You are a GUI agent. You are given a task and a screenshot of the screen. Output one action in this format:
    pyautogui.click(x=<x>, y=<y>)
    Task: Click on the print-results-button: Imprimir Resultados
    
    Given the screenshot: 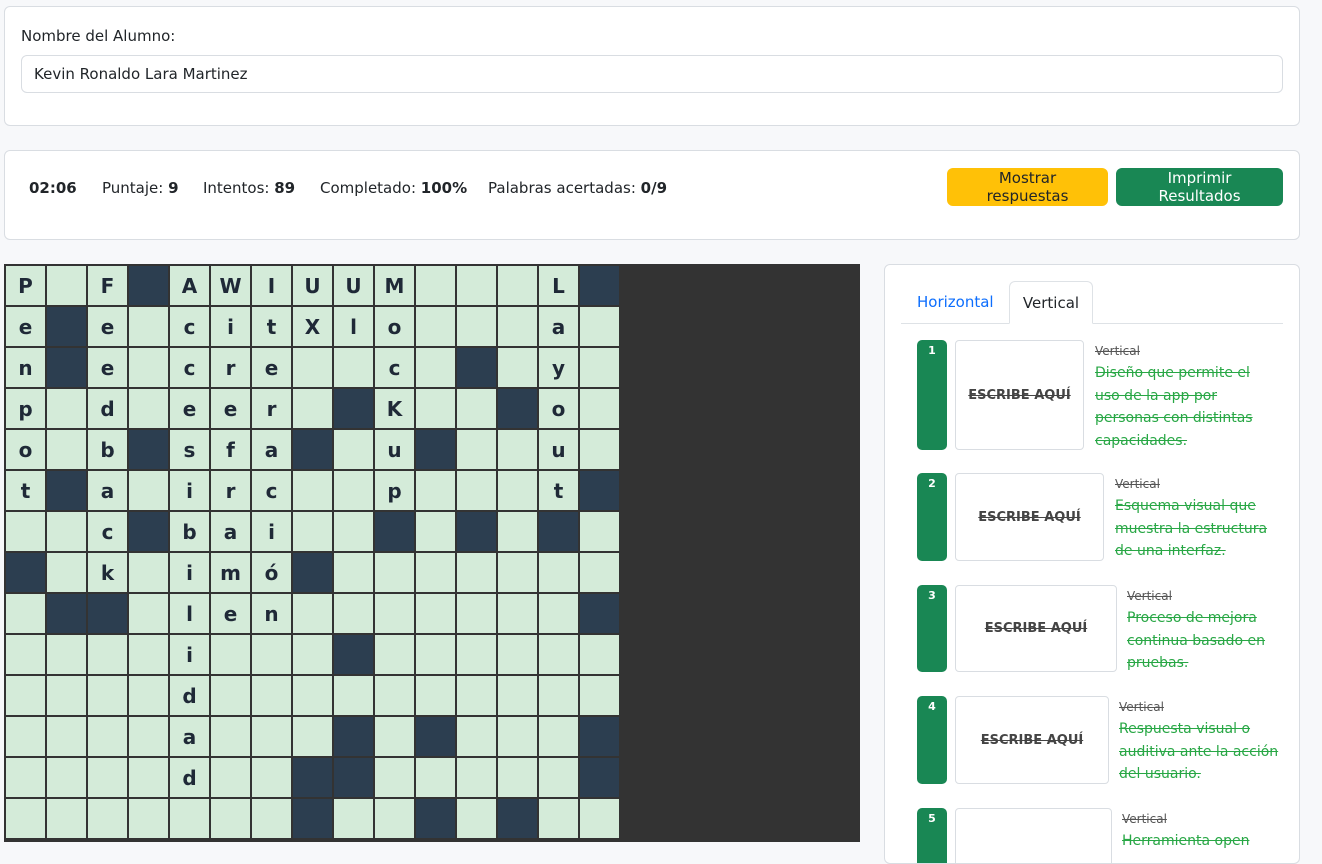 What is the action you would take?
    pyautogui.click(x=1199, y=187)
    